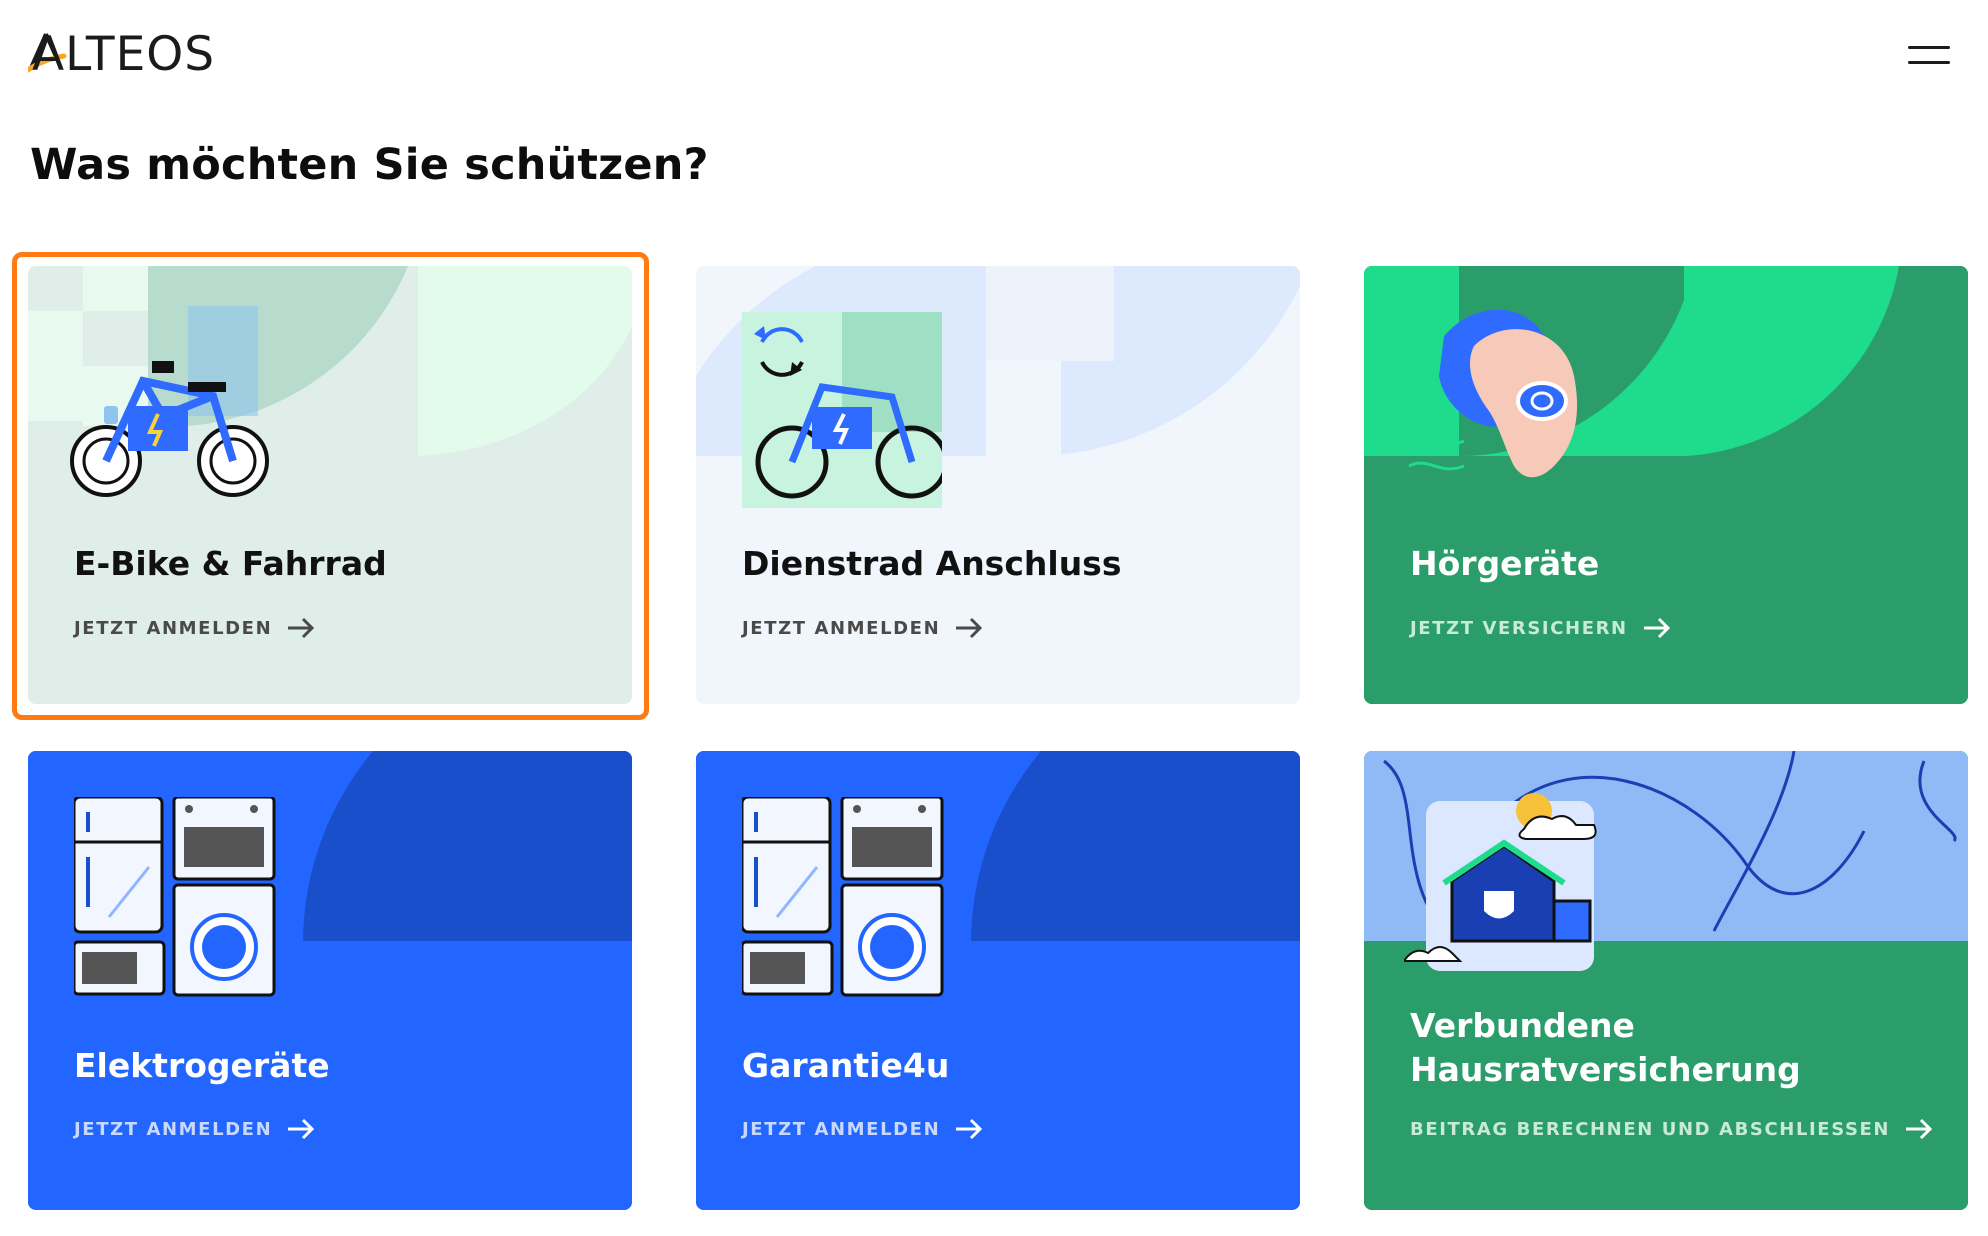  I want to click on card-title-line: Verbundene, so click(1522, 1025).